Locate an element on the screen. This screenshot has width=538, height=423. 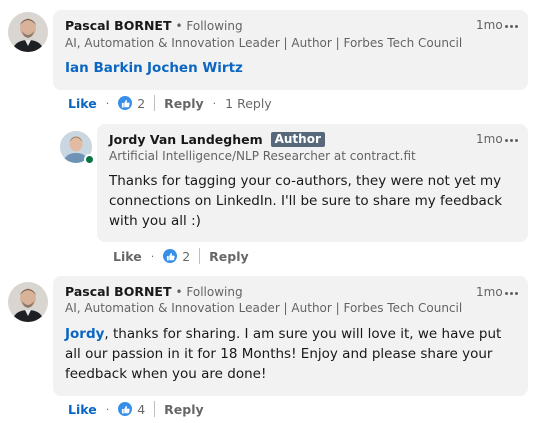
author-badge: Author is located at coordinates (297, 139).